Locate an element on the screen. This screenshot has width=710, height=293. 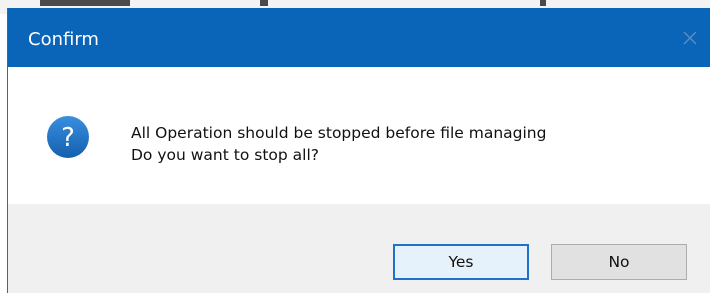
close-button is located at coordinates (690, 38).